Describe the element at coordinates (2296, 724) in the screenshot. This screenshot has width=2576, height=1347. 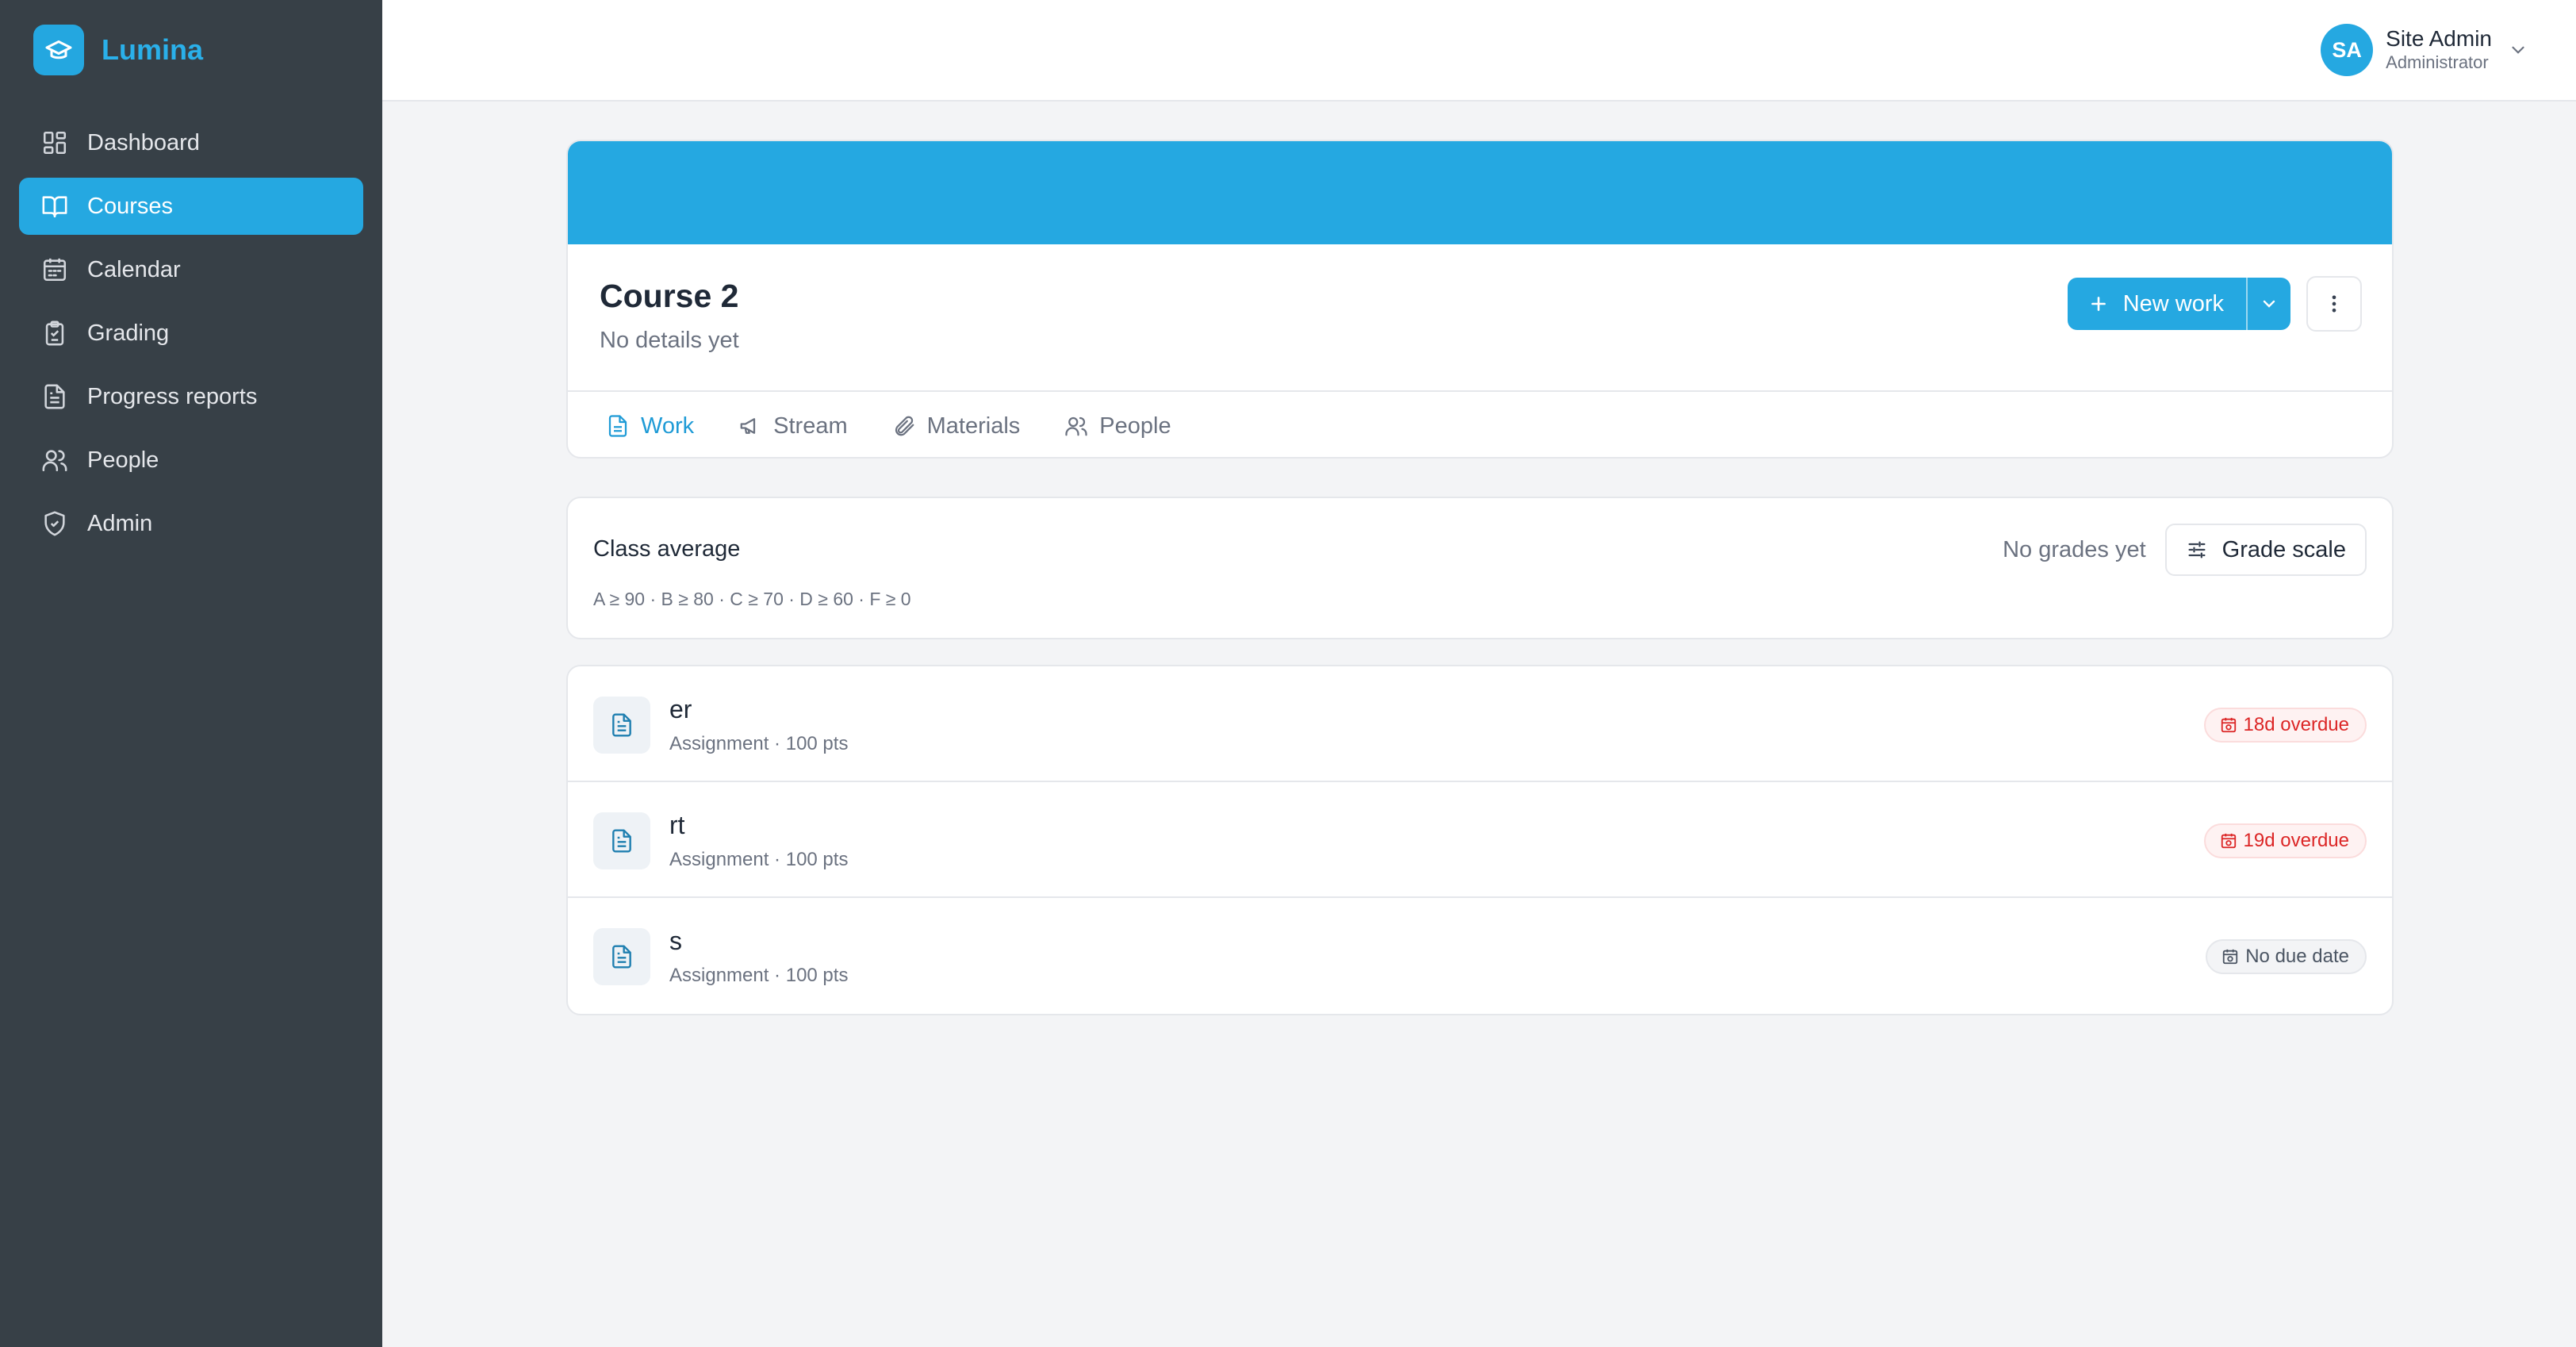
I see `due-label: 18d overdue` at that location.